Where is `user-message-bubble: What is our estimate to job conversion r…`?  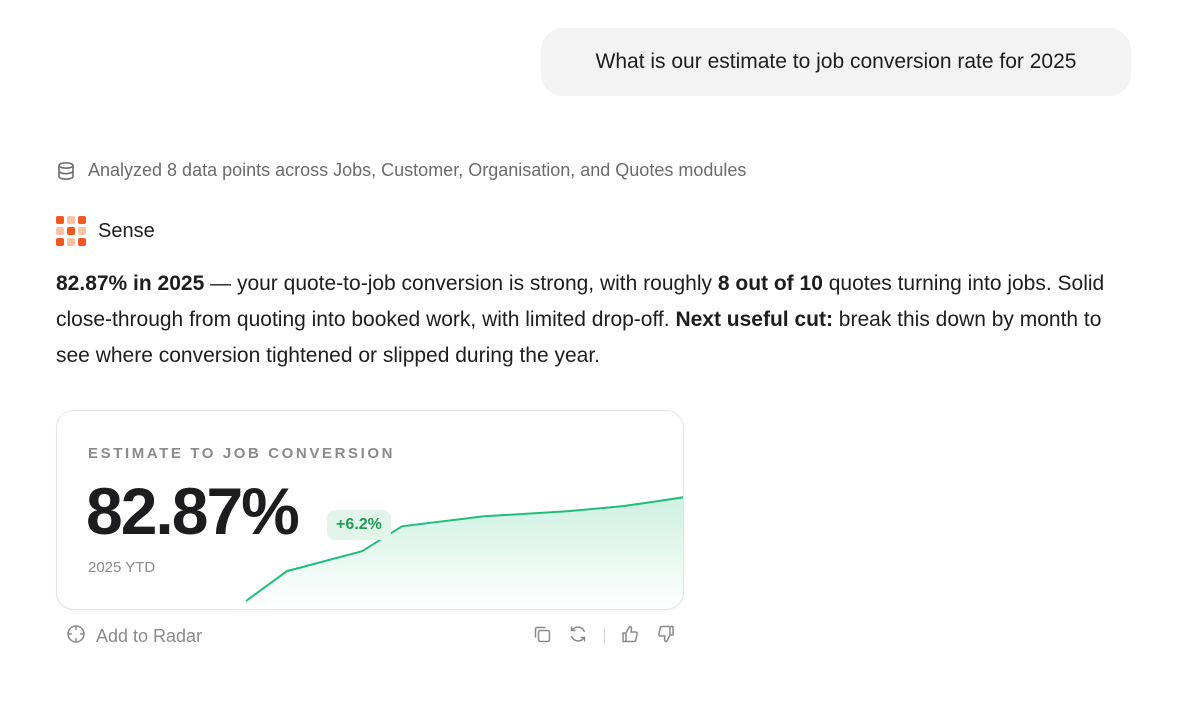 user-message-bubble: What is our estimate to job conversion r… is located at coordinates (836, 62).